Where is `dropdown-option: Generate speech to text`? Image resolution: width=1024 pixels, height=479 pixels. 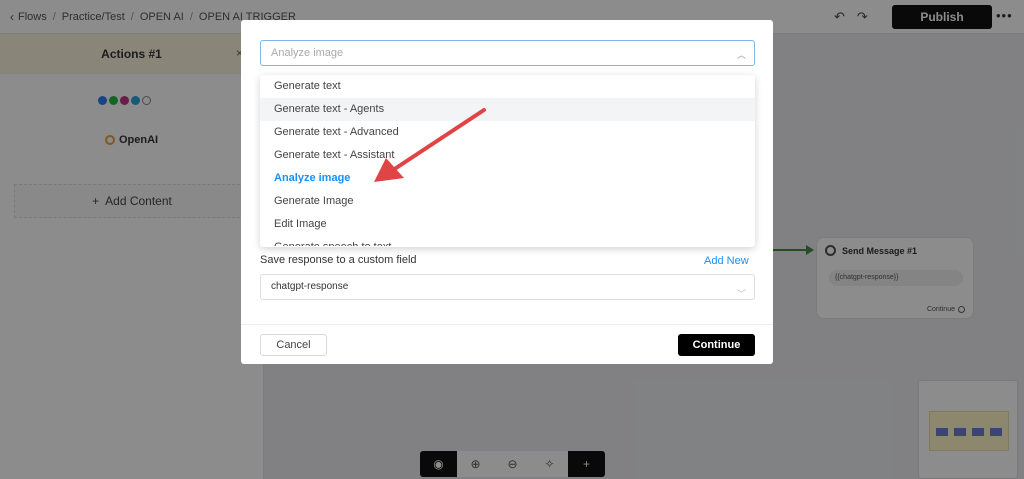
dropdown-option: Generate speech to text is located at coordinates (507, 241).